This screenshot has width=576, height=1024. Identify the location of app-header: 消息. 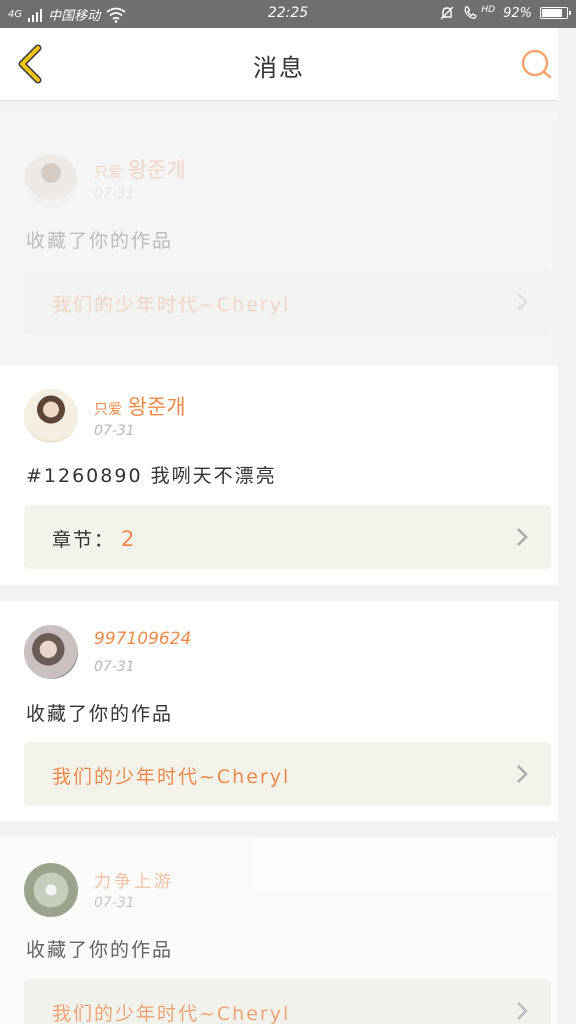
(279, 64).